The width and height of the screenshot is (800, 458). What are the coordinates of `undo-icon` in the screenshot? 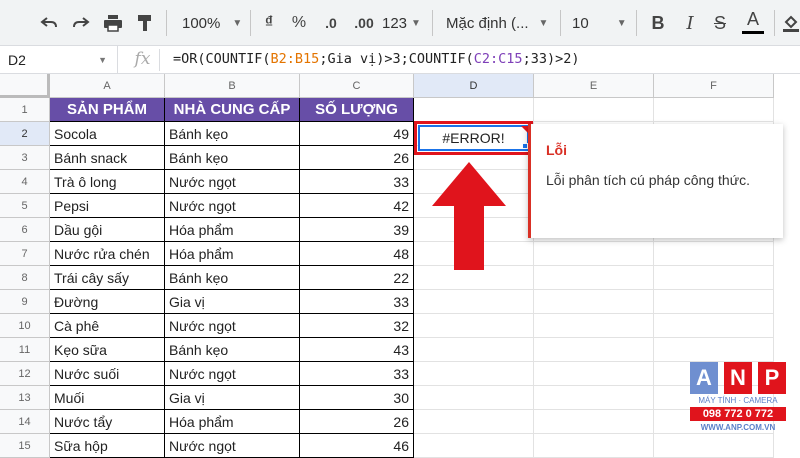 It's located at (49, 23).